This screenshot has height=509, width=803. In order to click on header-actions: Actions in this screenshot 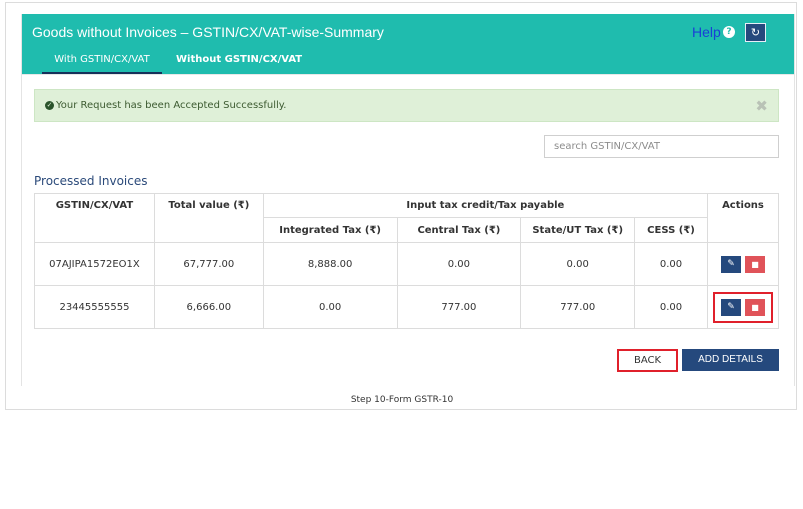, I will do `click(743, 218)`.